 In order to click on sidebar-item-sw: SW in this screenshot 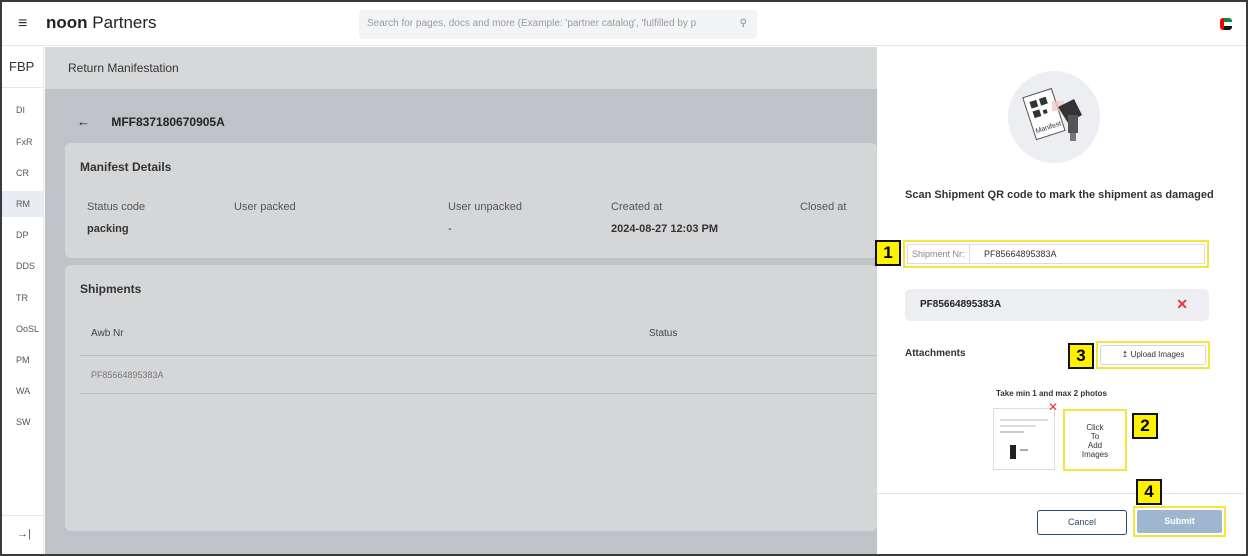, I will do `click(22, 422)`.